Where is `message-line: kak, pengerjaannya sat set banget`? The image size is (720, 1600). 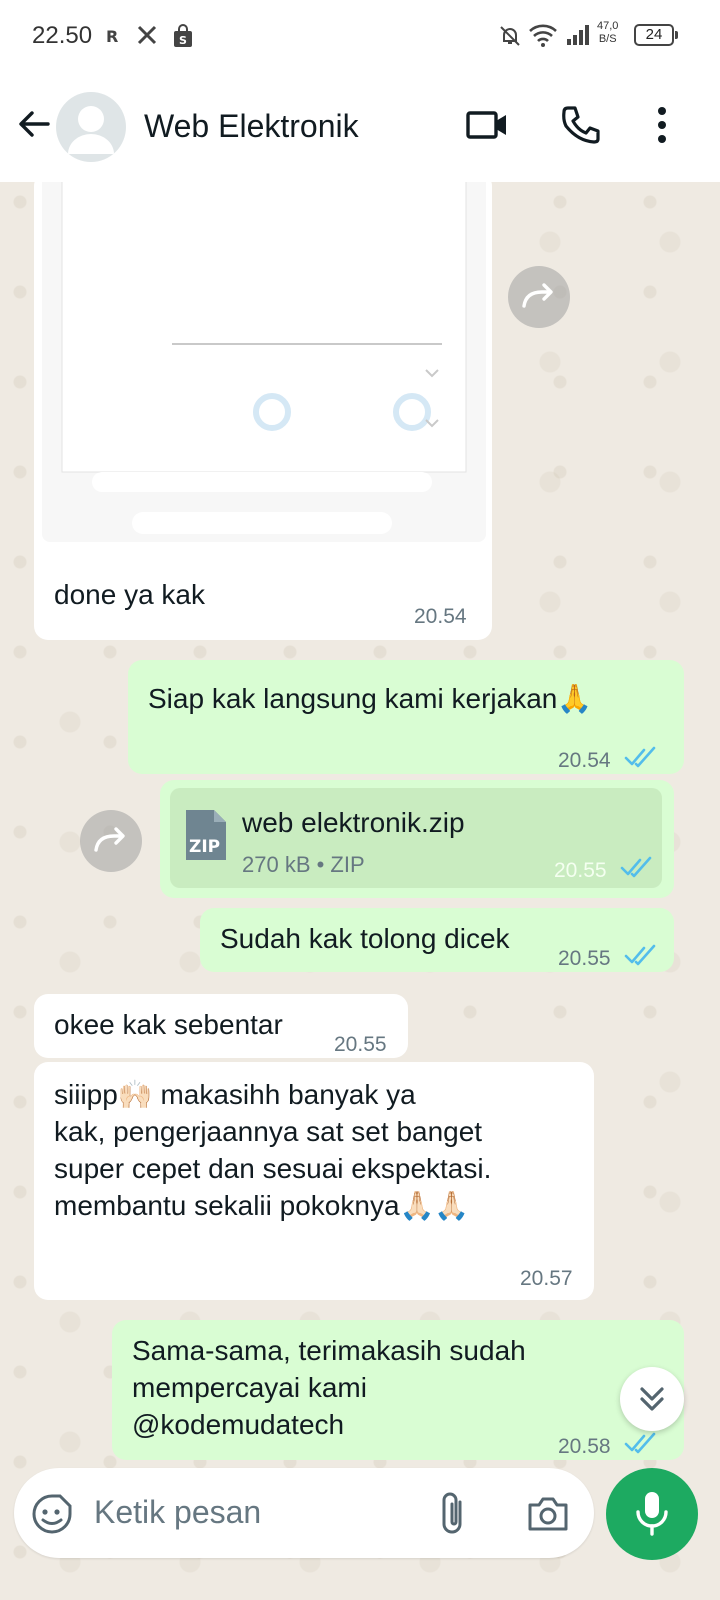 message-line: kak, pengerjaannya sat set banget is located at coordinates (268, 1131).